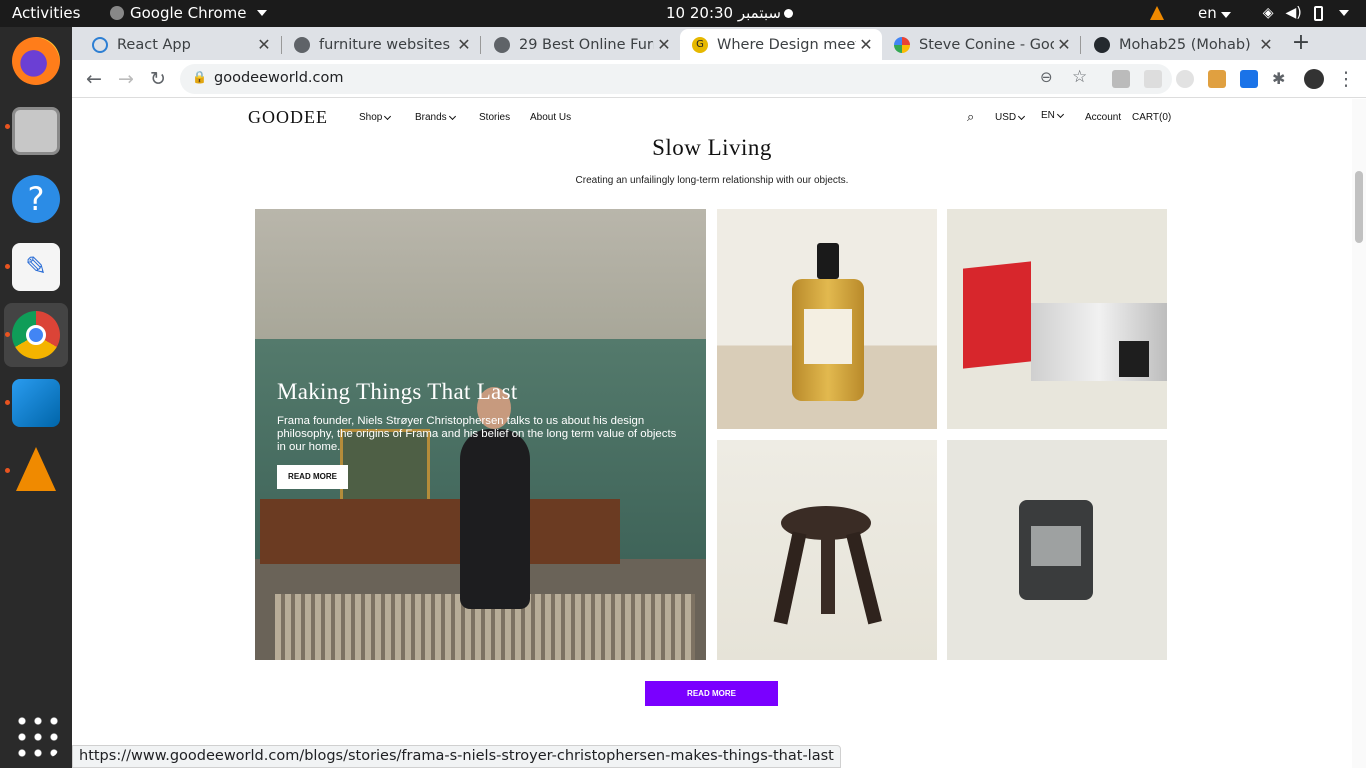 The width and height of the screenshot is (1366, 768). I want to click on google-icon, so click(902, 44).